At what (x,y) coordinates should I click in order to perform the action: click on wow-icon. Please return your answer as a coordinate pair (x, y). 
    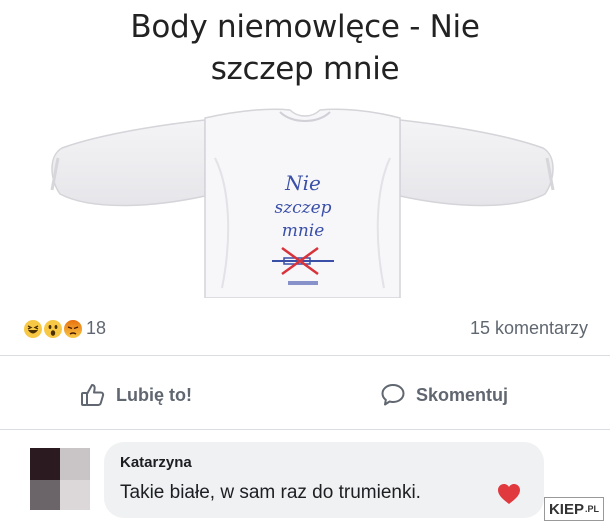
    Looking at the image, I should click on (53, 329).